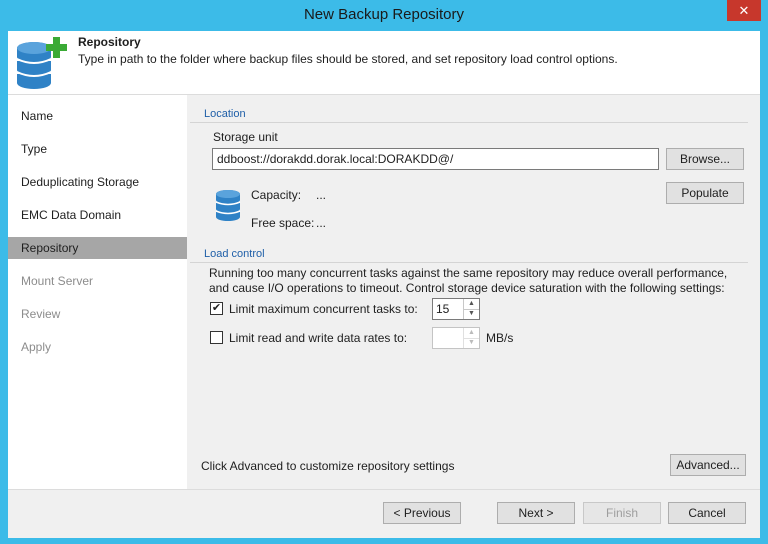 This screenshot has height=544, width=768. What do you see at coordinates (97, 182) in the screenshot?
I see `sidebar-item-deduplicating-storage: Deduplicating Storage` at bounding box center [97, 182].